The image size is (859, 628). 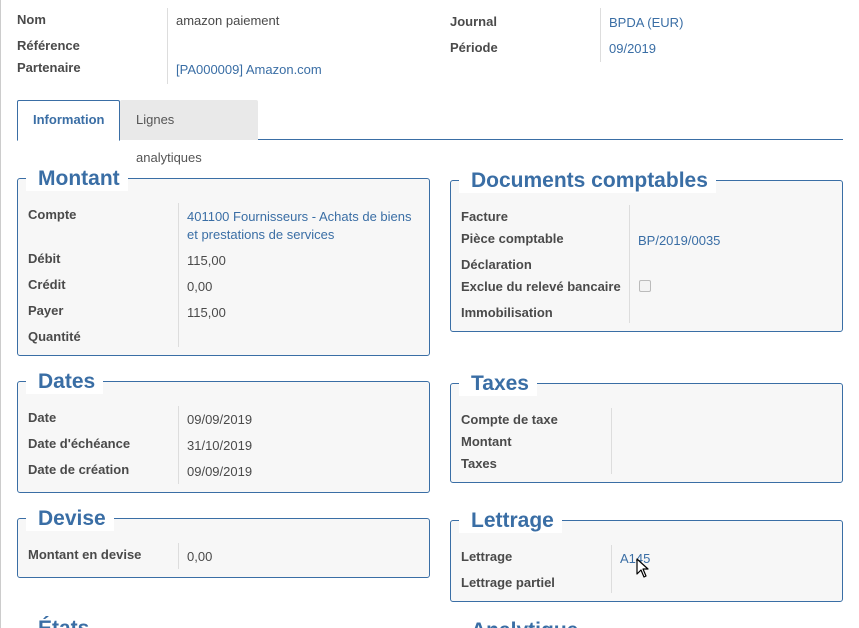 What do you see at coordinates (473, 21) in the screenshot?
I see `journal-label: Journal` at bounding box center [473, 21].